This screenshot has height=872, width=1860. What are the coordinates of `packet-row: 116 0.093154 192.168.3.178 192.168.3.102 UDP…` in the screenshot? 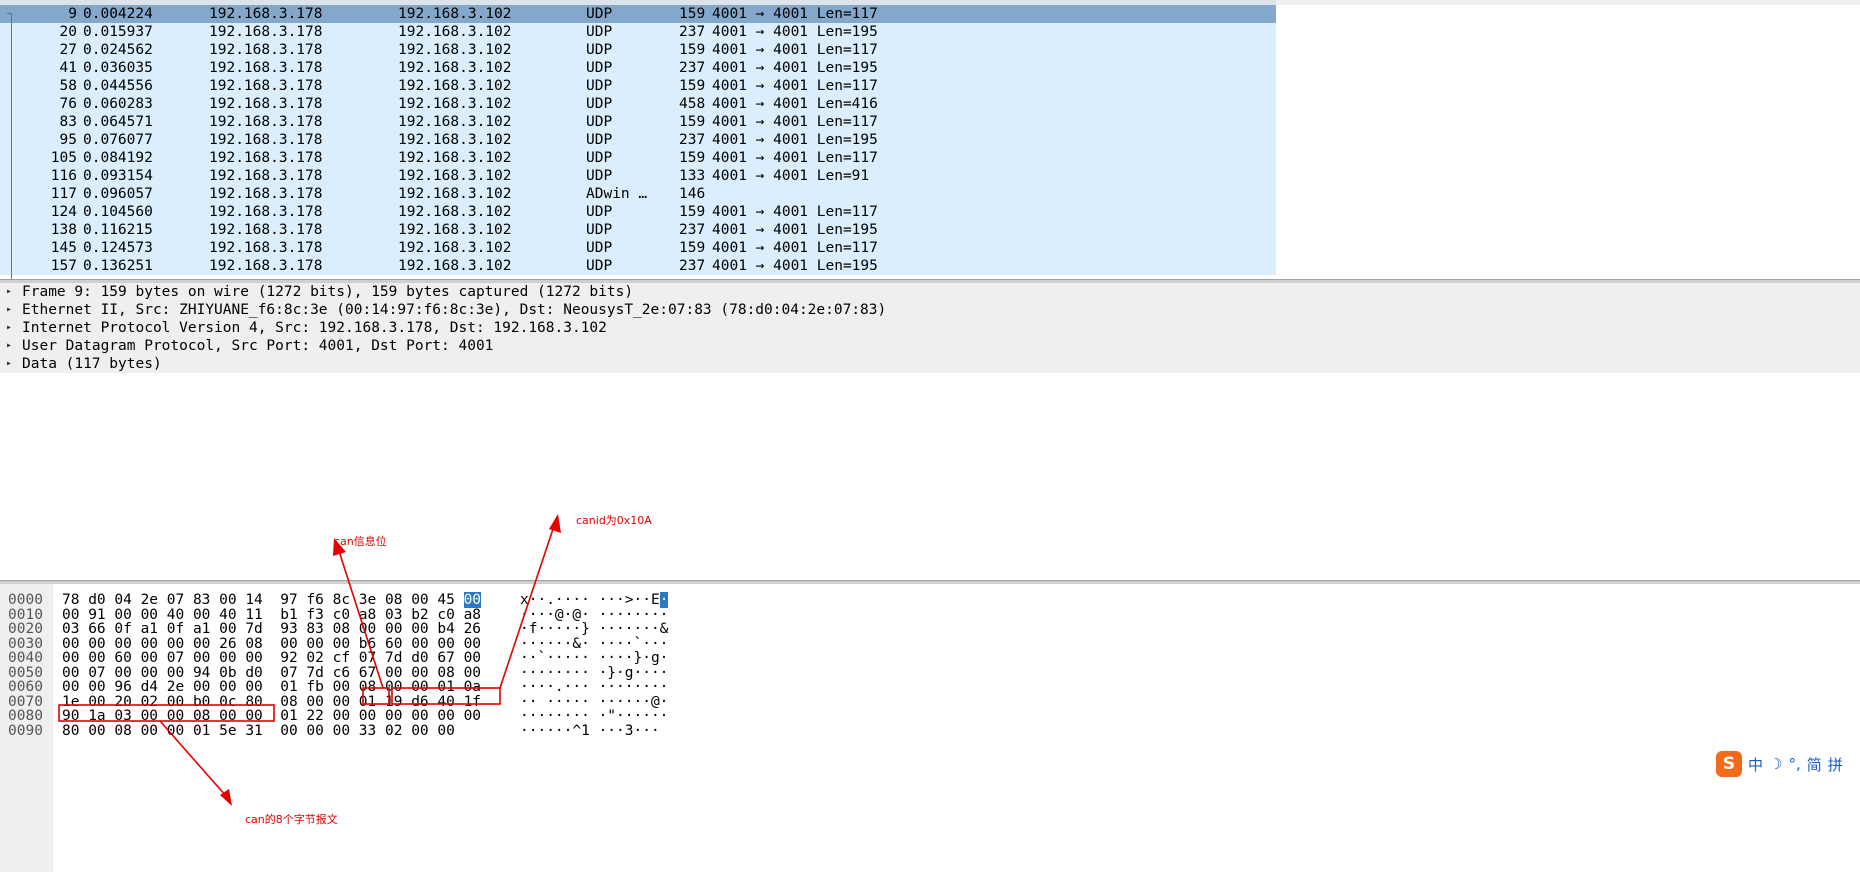 It's located at (638, 176).